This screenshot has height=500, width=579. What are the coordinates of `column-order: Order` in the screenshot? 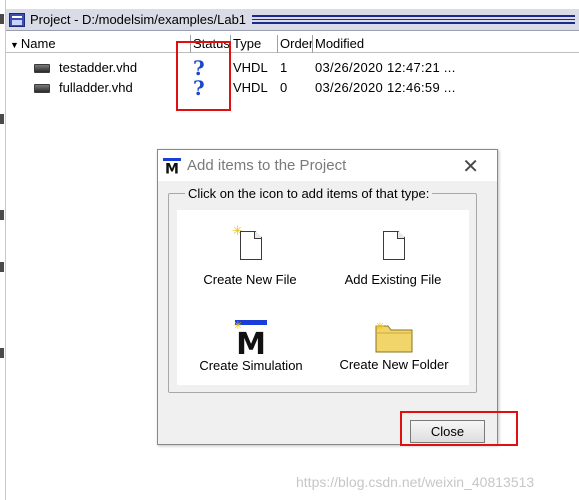 It's located at (295, 44).